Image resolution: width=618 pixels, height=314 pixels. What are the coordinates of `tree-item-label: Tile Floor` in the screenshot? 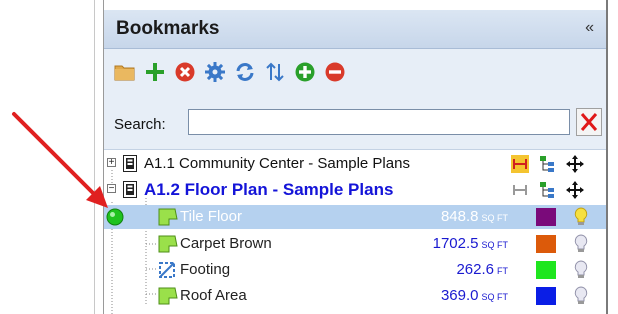 It's located at (211, 216).